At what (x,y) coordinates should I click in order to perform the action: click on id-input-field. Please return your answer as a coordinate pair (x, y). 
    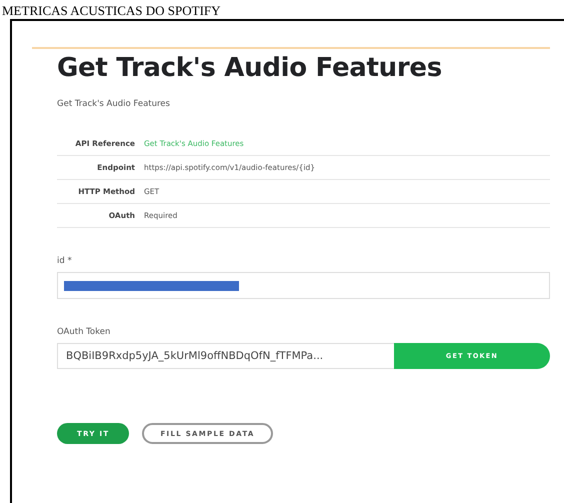
    Looking at the image, I should click on (303, 285).